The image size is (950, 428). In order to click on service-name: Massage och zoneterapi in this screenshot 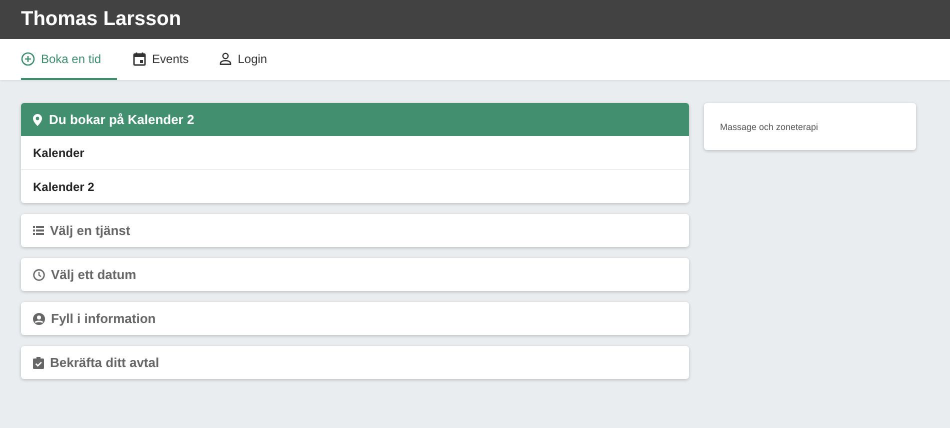, I will do `click(769, 127)`.